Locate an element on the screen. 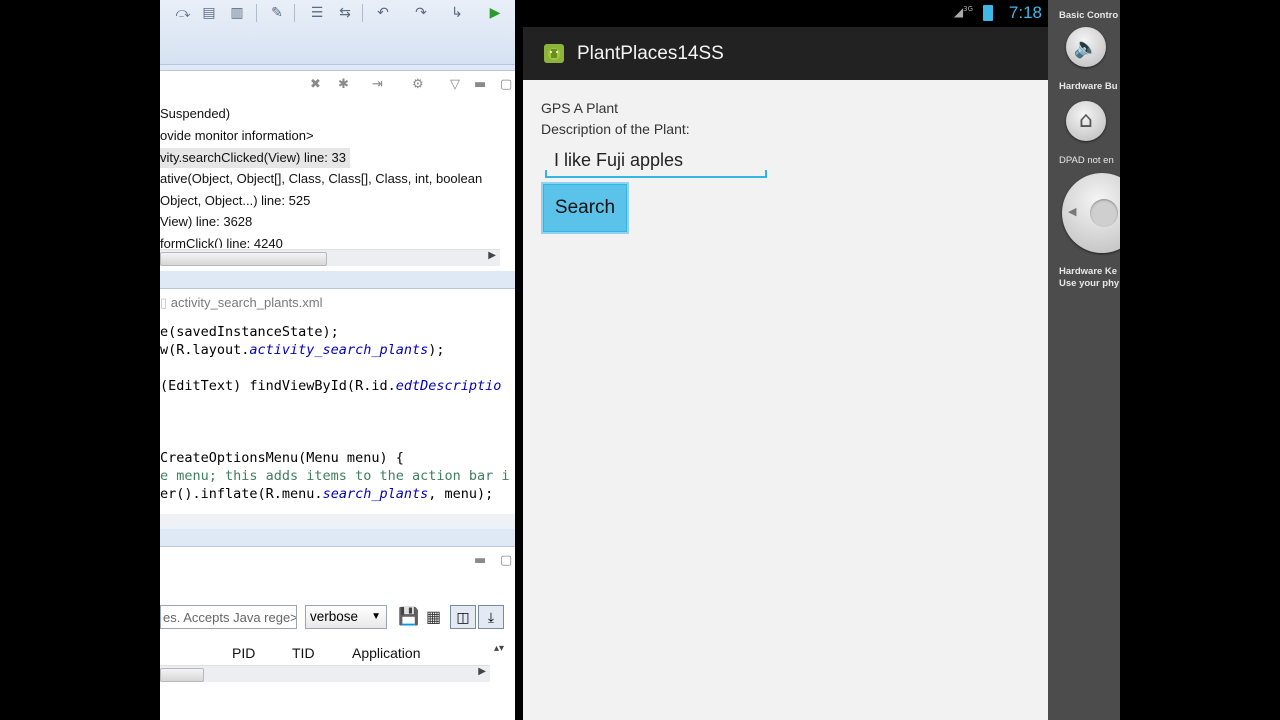  main-toolbar: ⤼ ▤ ▥ ✎ ☰ ⇆ ↶ ↷ ↳ ▶ is located at coordinates (337, 32).